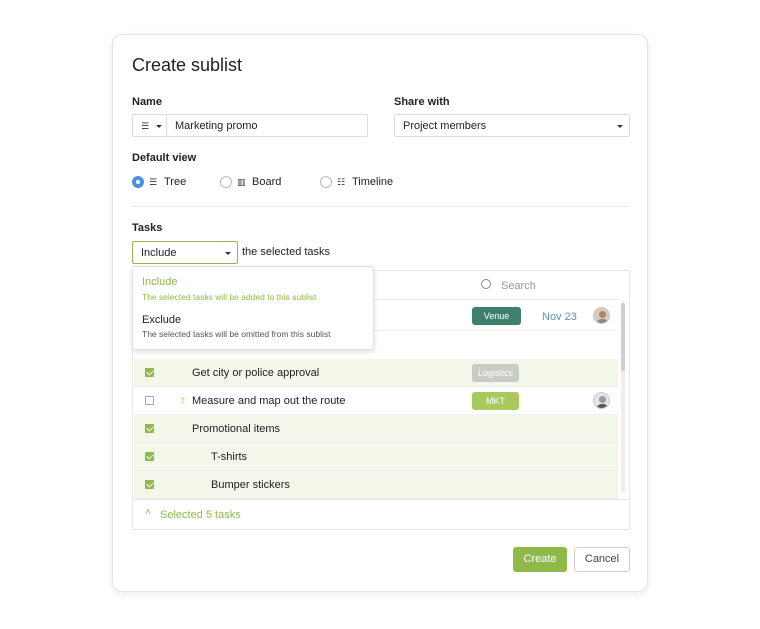 The width and height of the screenshot is (760, 629). What do you see at coordinates (216, 126) in the screenshot?
I see `name-value: Marketing promo` at bounding box center [216, 126].